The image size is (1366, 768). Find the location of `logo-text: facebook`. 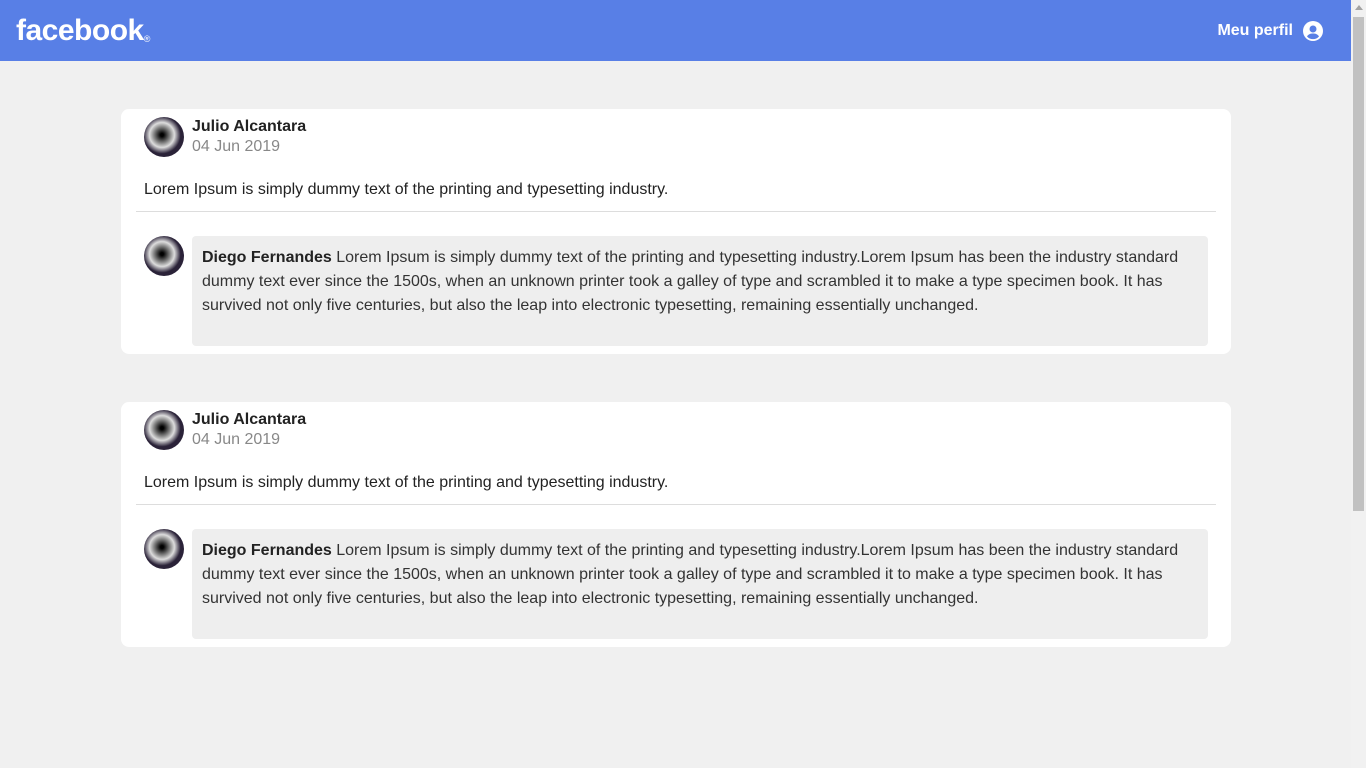

logo-text: facebook is located at coordinates (80, 30).